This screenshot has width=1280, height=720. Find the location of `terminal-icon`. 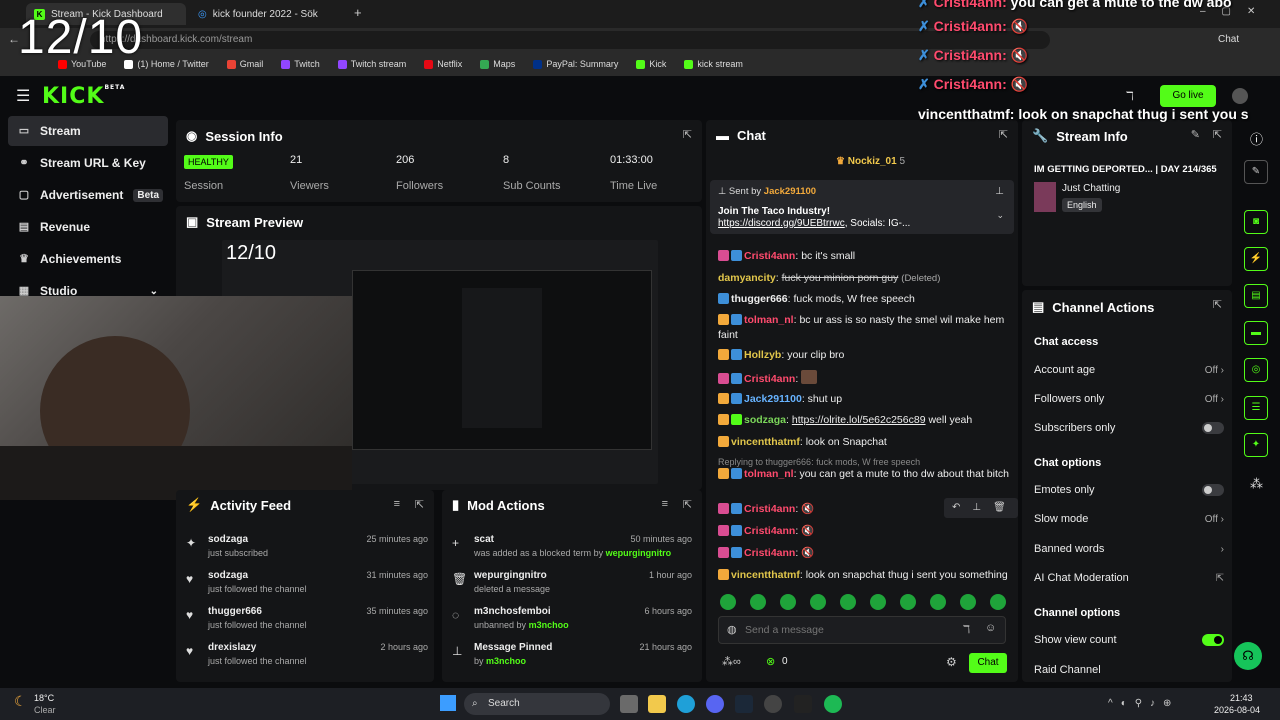

terminal-icon is located at coordinates (803, 704).